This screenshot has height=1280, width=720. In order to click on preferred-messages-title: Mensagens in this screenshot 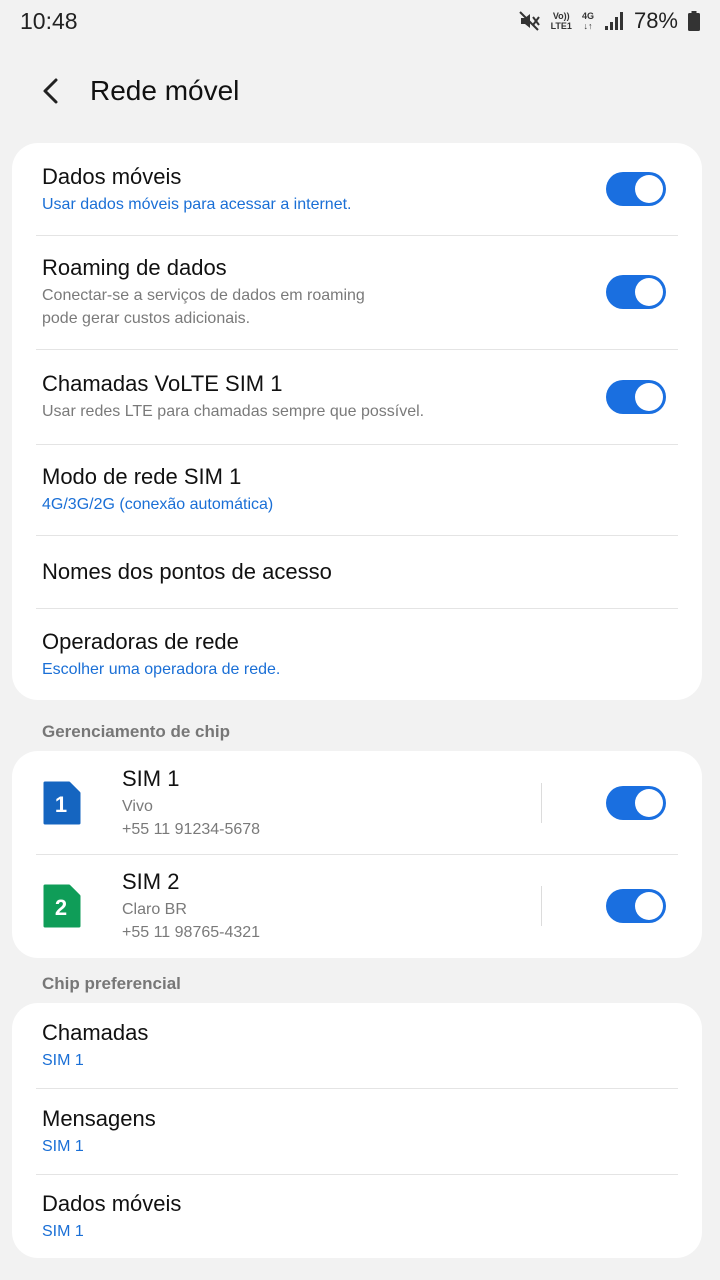, I will do `click(99, 1118)`.